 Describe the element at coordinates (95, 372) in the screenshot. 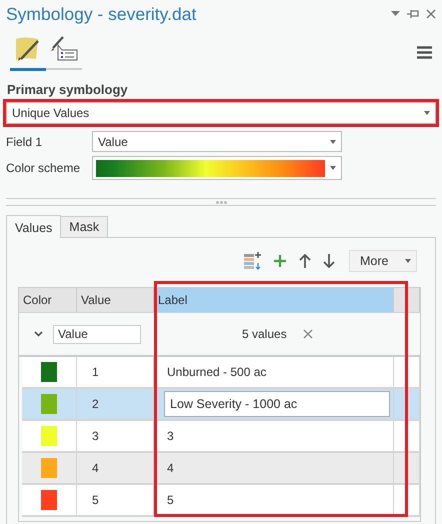

I see `table-cell: 1` at that location.